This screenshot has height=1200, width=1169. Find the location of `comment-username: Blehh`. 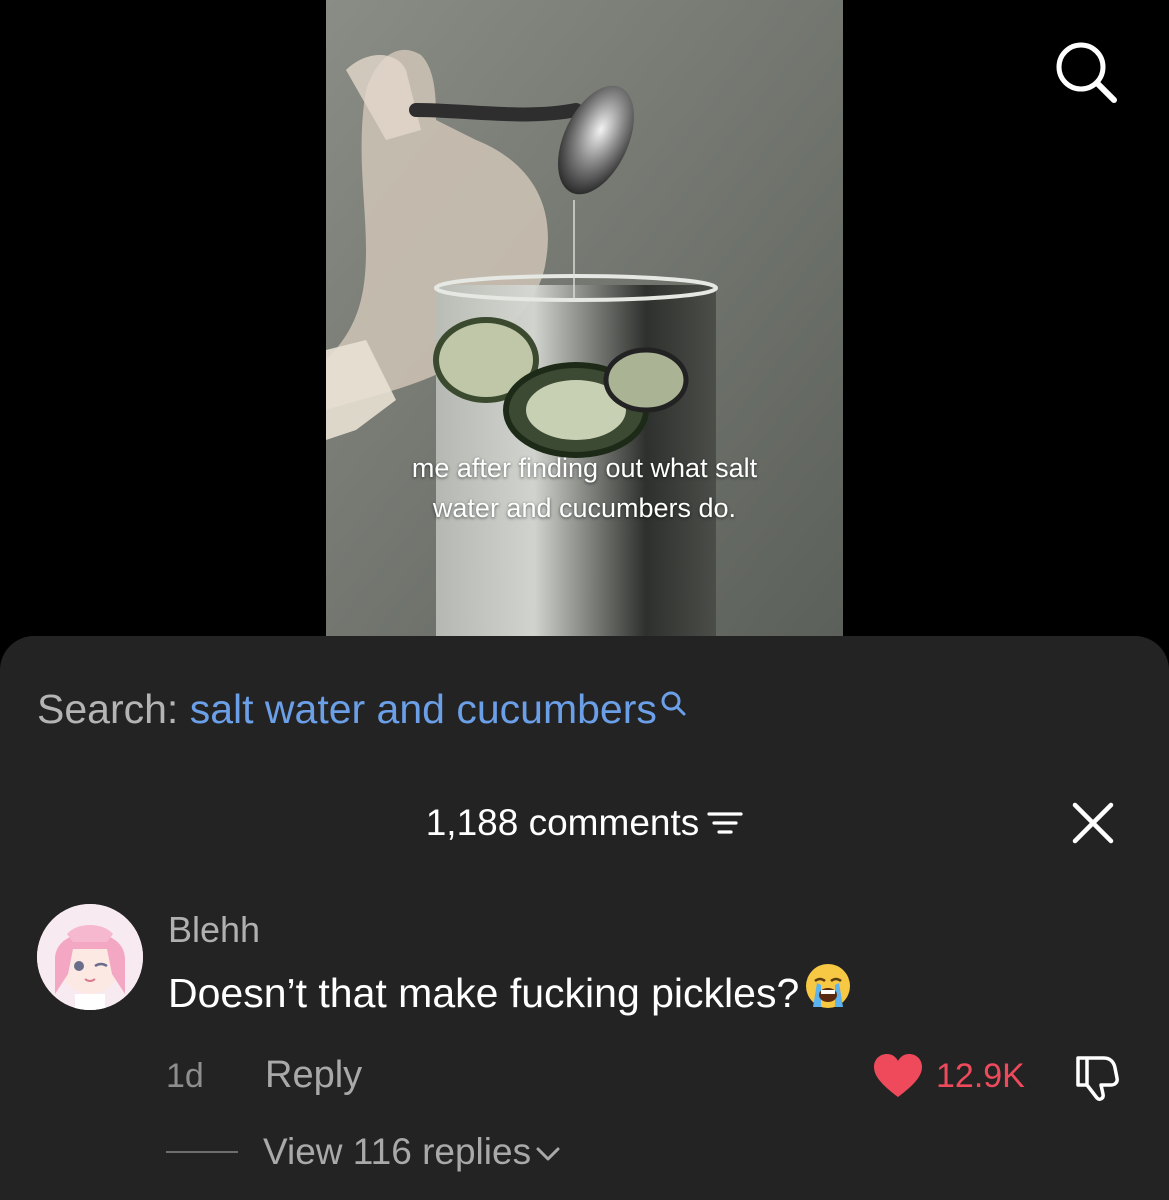

comment-username: Blehh is located at coordinates (214, 930).